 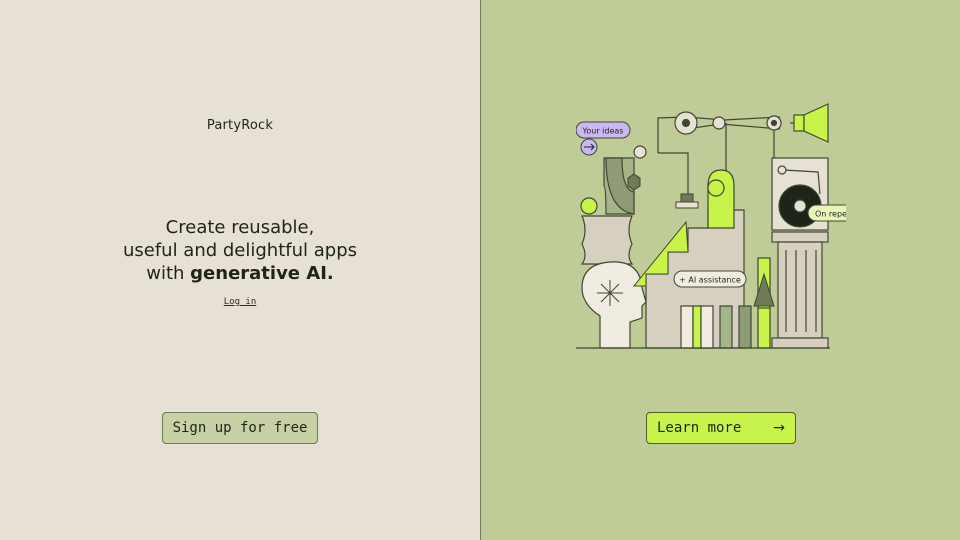 What do you see at coordinates (764, 289) in the screenshot?
I see `triangle-shape` at bounding box center [764, 289].